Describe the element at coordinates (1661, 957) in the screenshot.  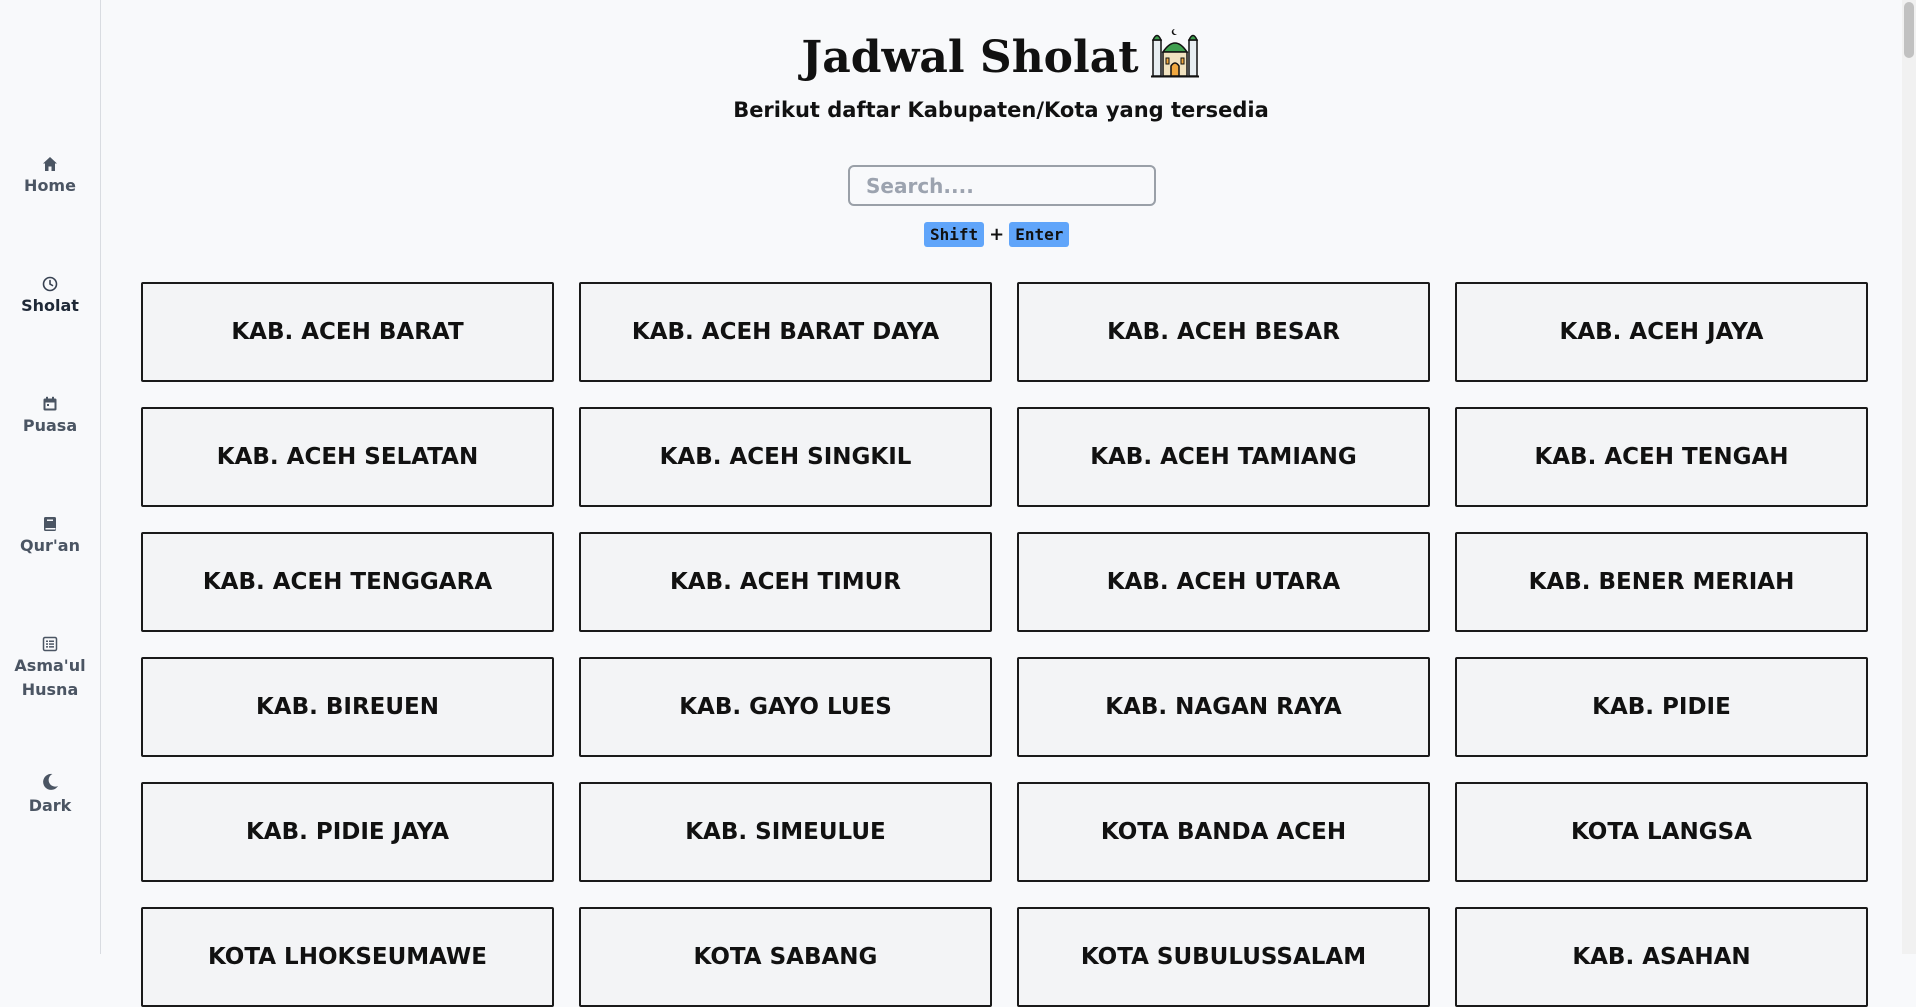
I see `region-card: KAB. ASAHAN` at that location.